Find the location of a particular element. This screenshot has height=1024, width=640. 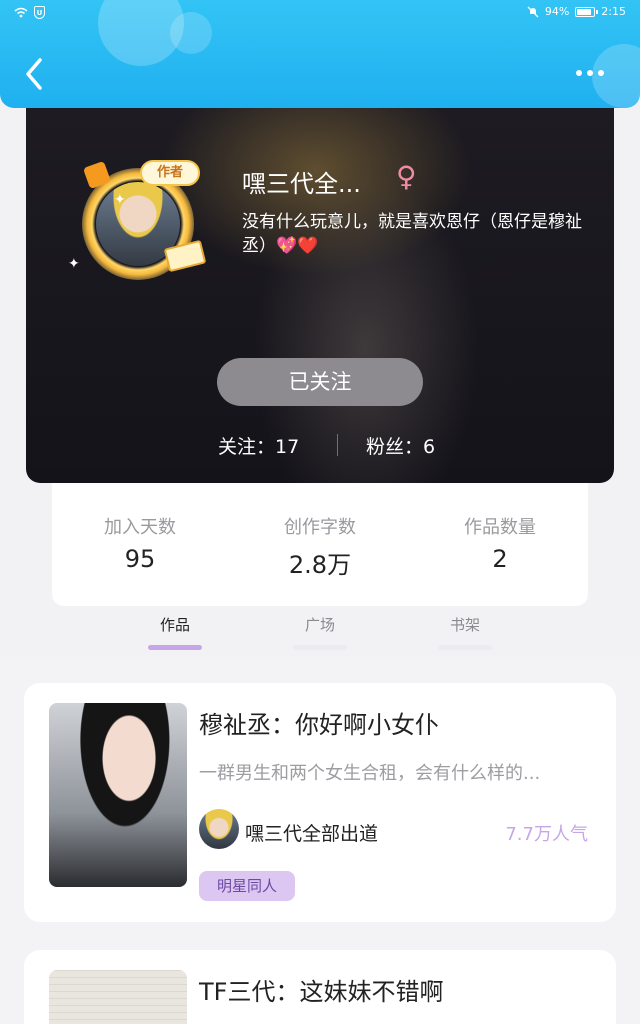

tab-works: 作品 is located at coordinates (175, 632).